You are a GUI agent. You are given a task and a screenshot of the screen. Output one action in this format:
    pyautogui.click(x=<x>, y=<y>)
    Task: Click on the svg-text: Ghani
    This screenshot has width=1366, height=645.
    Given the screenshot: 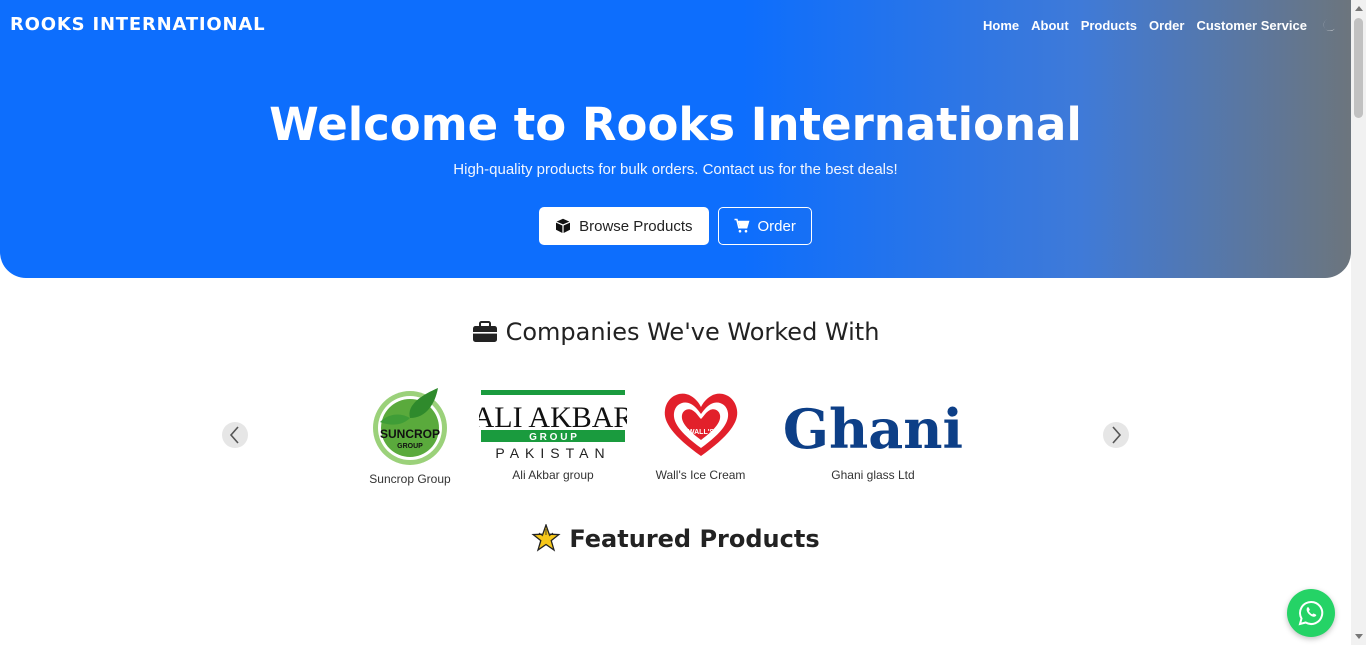 What is the action you would take?
    pyautogui.click(x=873, y=429)
    